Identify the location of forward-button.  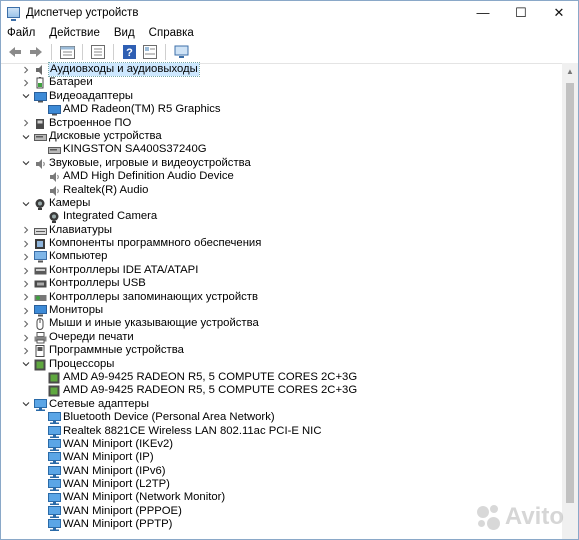
(36, 52).